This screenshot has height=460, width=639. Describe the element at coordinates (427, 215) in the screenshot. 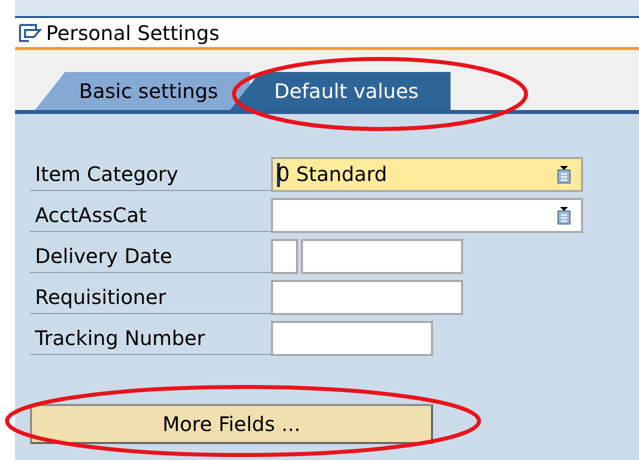

I see `dropdown-field` at that location.